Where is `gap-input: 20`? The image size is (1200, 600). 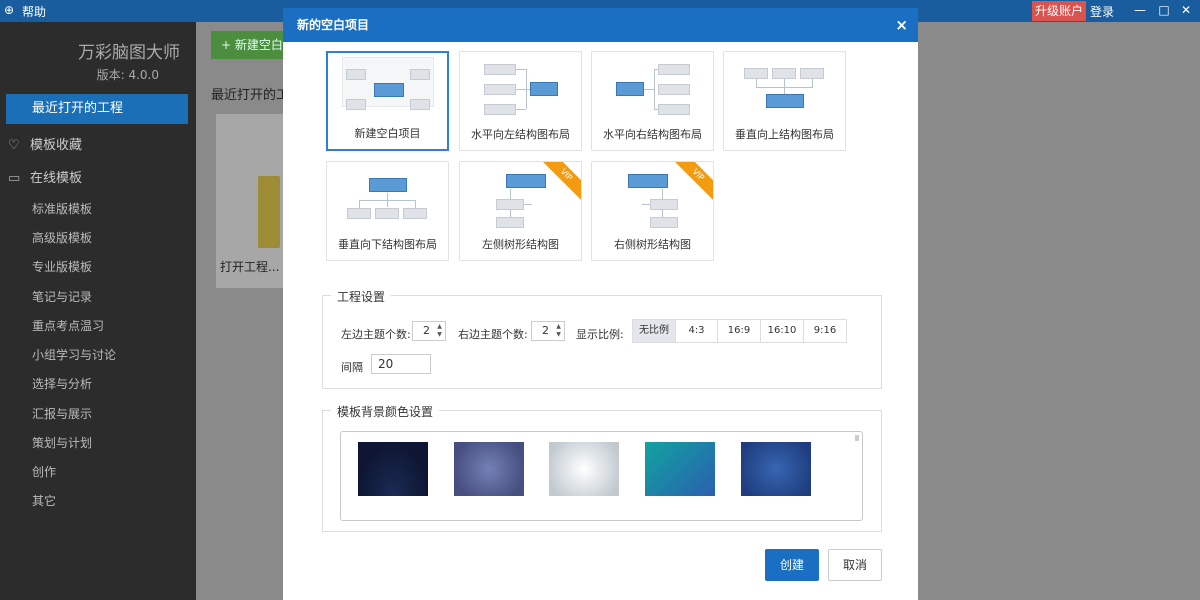
gap-input: 20 is located at coordinates (401, 364).